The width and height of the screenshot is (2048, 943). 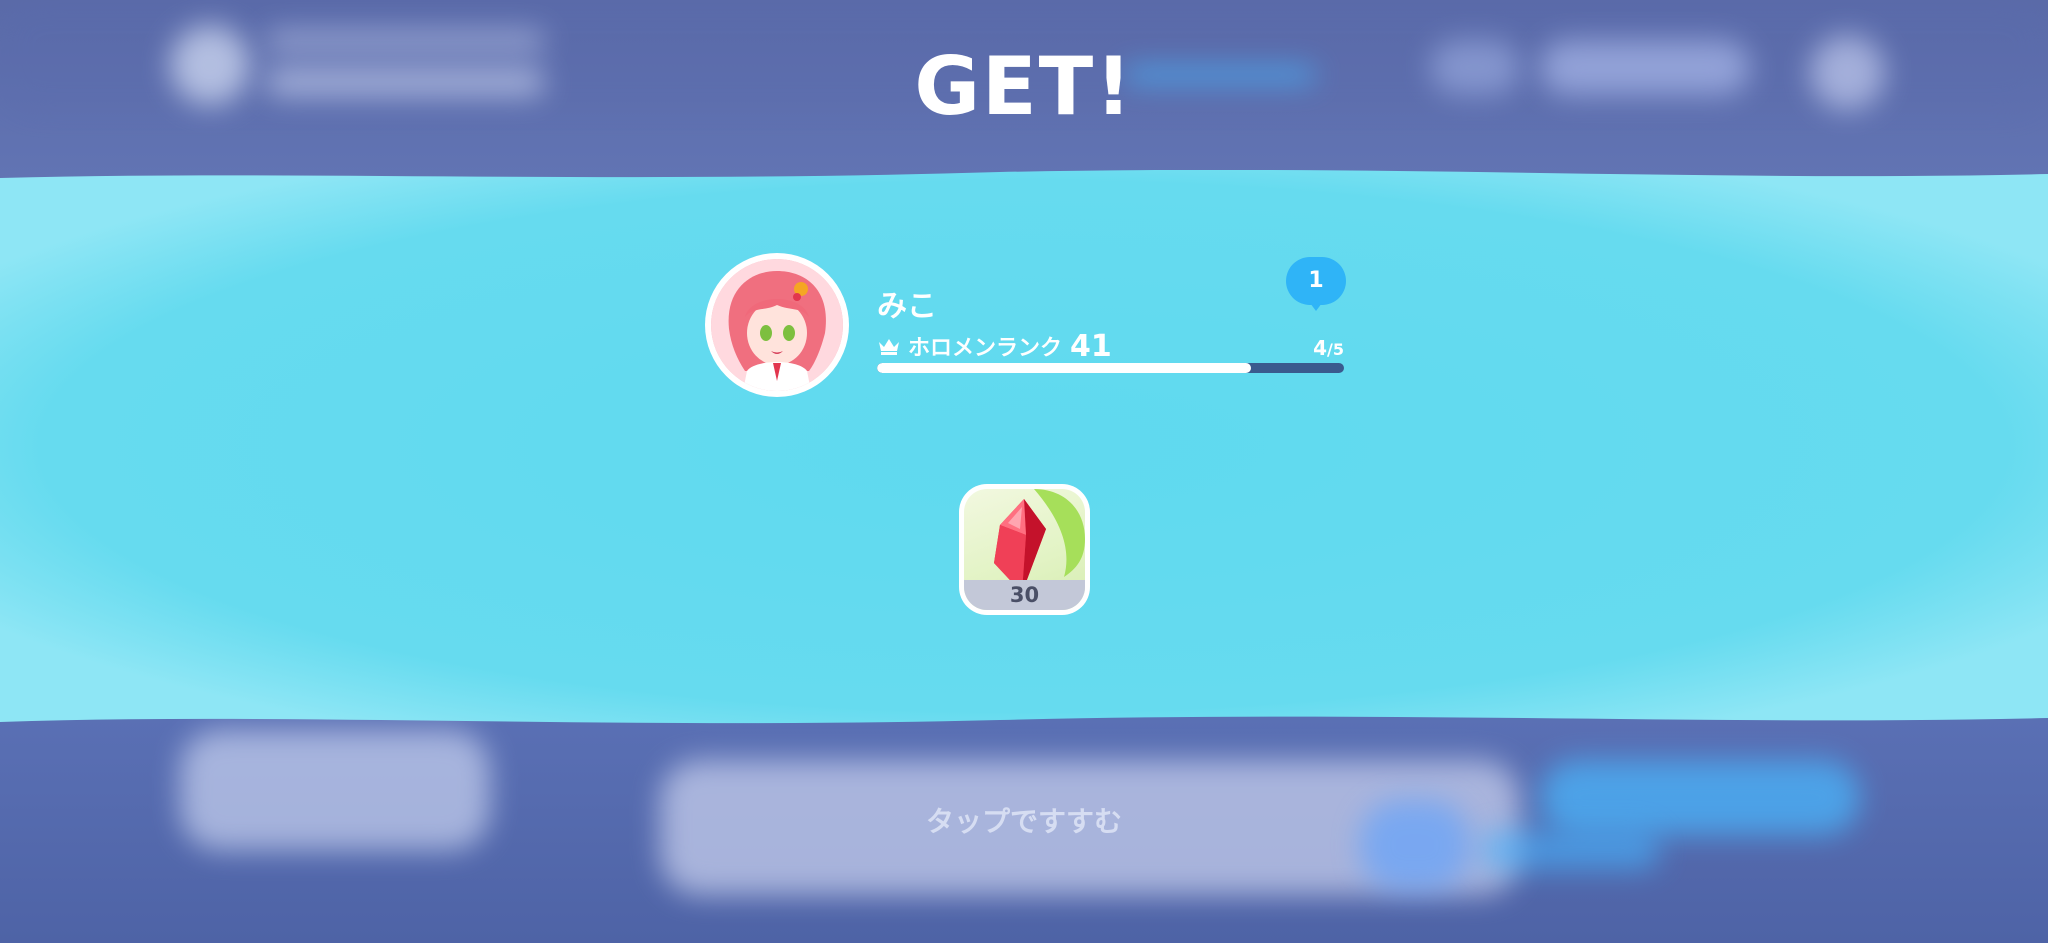 What do you see at coordinates (985, 348) in the screenshot?
I see `rank-label: ホロメンランク` at bounding box center [985, 348].